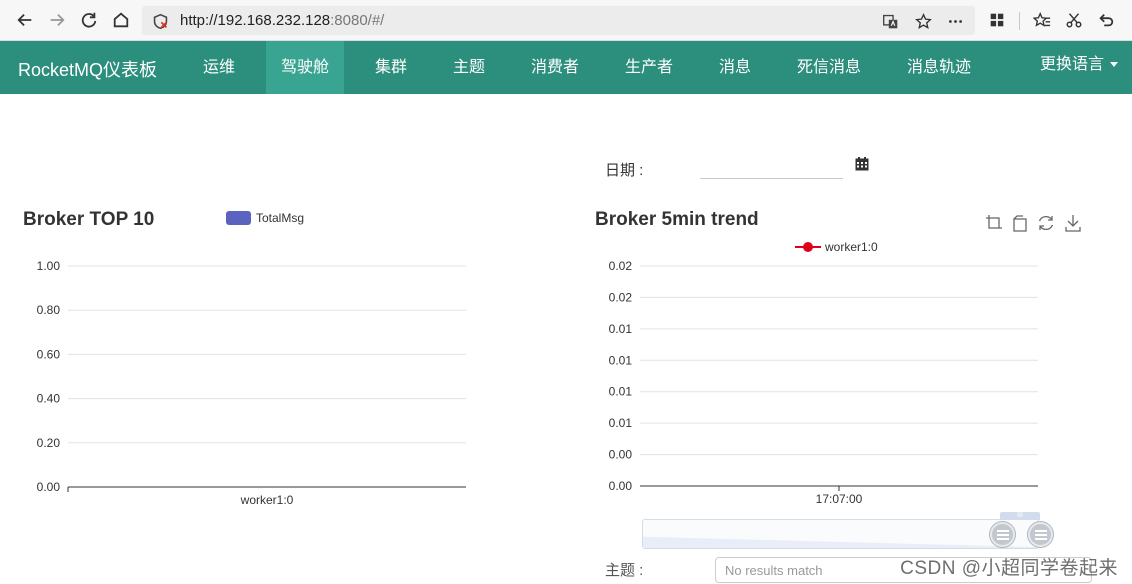 This screenshot has height=584, width=1132. What do you see at coordinates (49, 266) in the screenshot?
I see `y-tick-label: 1.00` at bounding box center [49, 266].